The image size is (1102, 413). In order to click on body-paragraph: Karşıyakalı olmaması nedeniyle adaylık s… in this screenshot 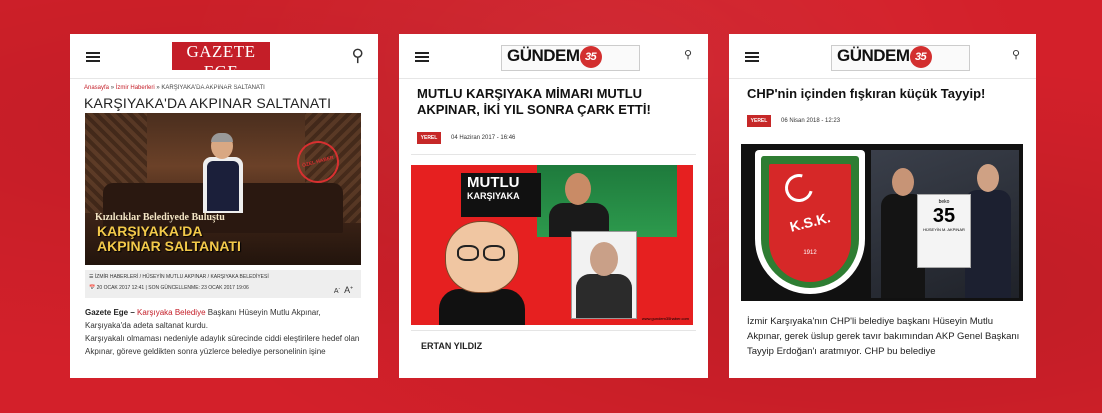, I will do `click(222, 345)`.